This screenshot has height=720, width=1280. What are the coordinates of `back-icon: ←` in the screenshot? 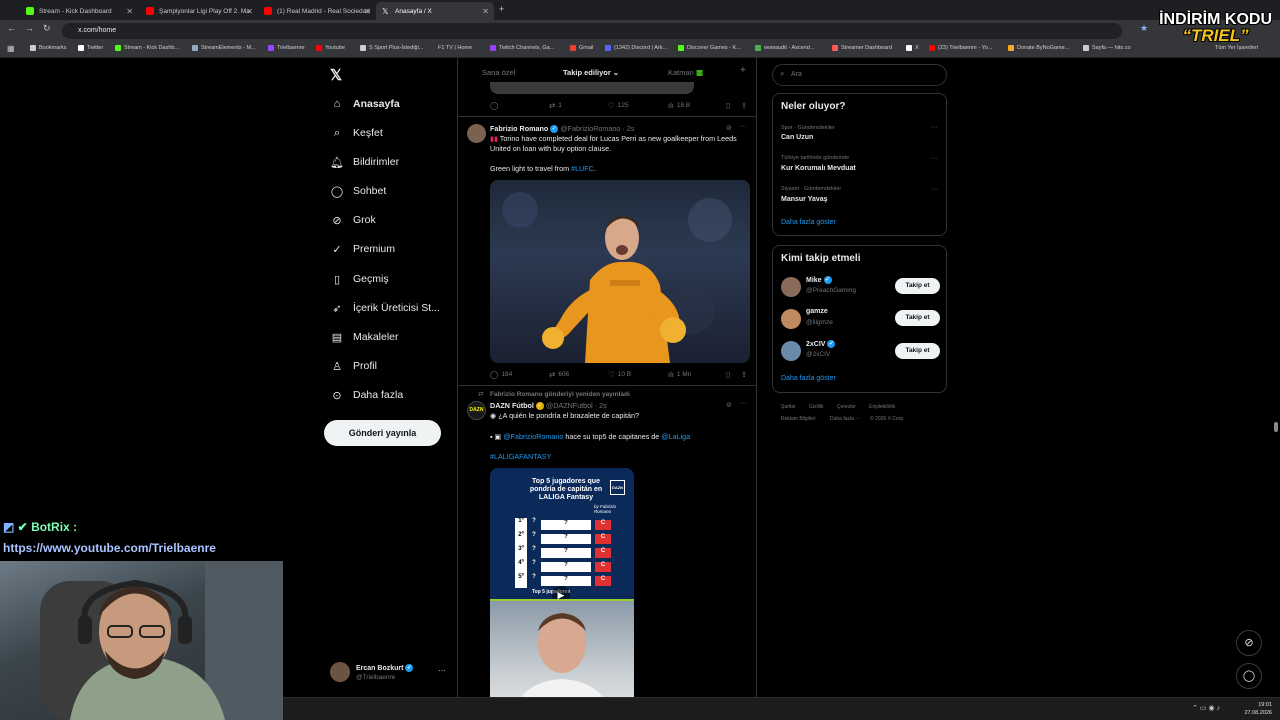 It's located at (11, 28).